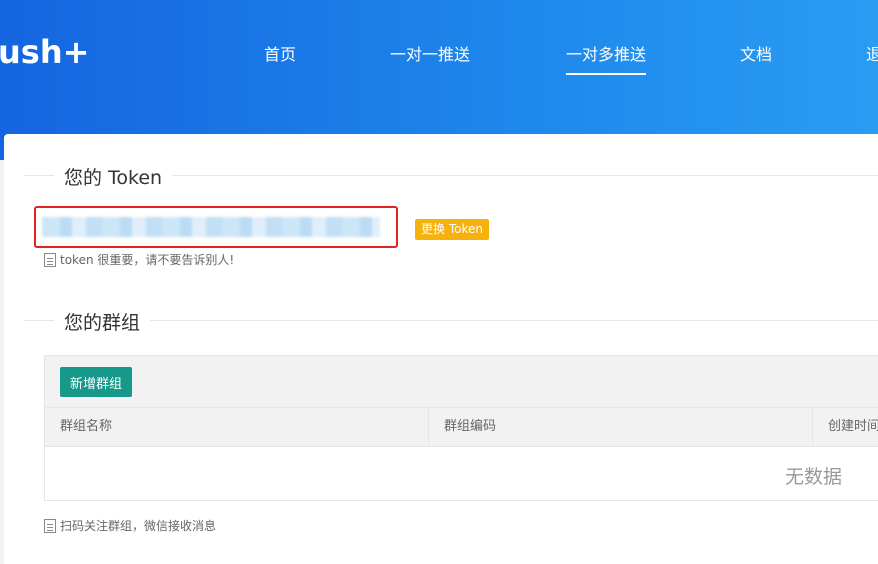 This screenshot has width=878, height=564. What do you see at coordinates (102, 321) in the screenshot?
I see `group-section-title: 您的群组` at bounding box center [102, 321].